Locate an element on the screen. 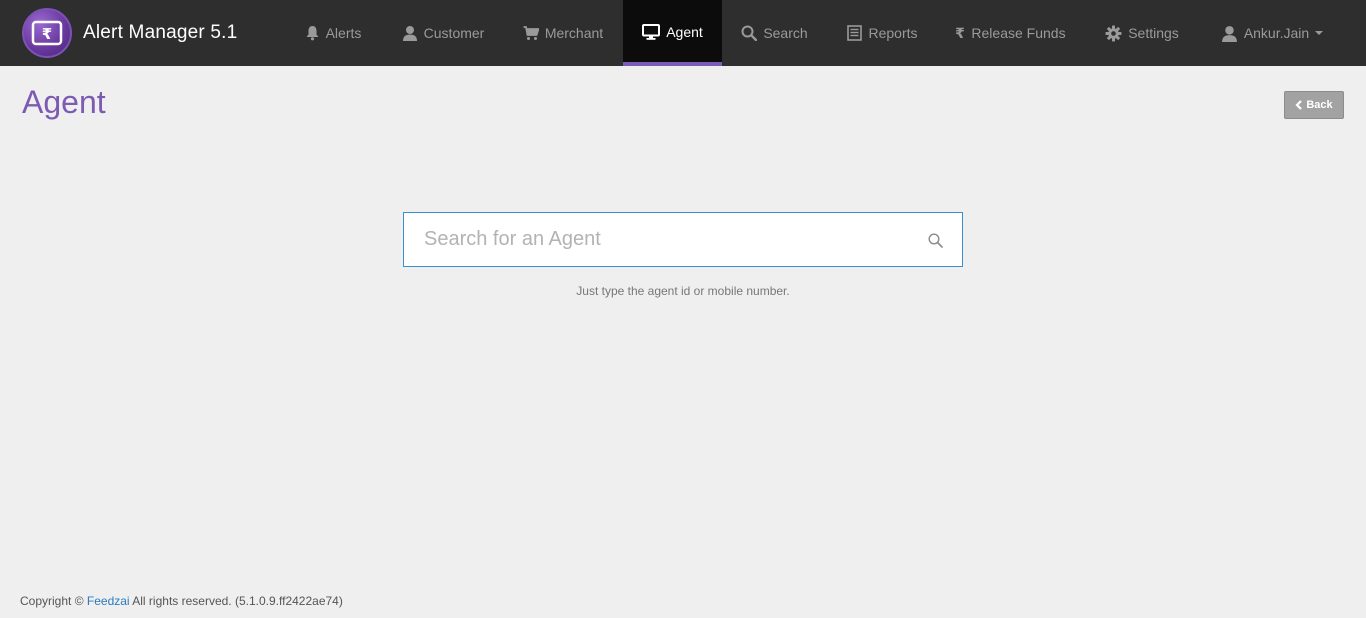  nav-settings-label: Settings is located at coordinates (1153, 33).